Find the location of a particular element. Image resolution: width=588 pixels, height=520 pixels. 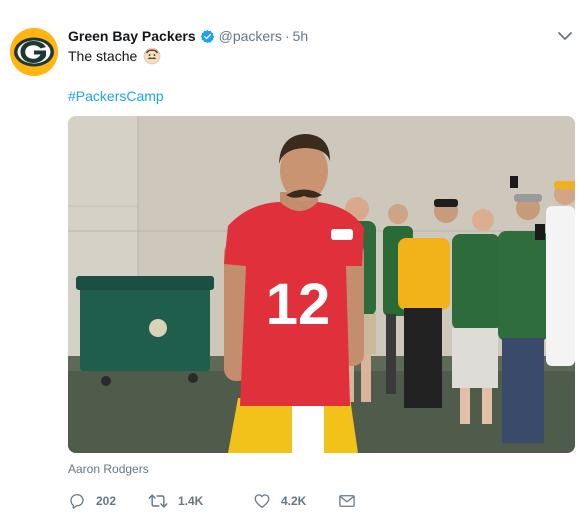

hashtag-link: #PackersCamp is located at coordinates (116, 96).